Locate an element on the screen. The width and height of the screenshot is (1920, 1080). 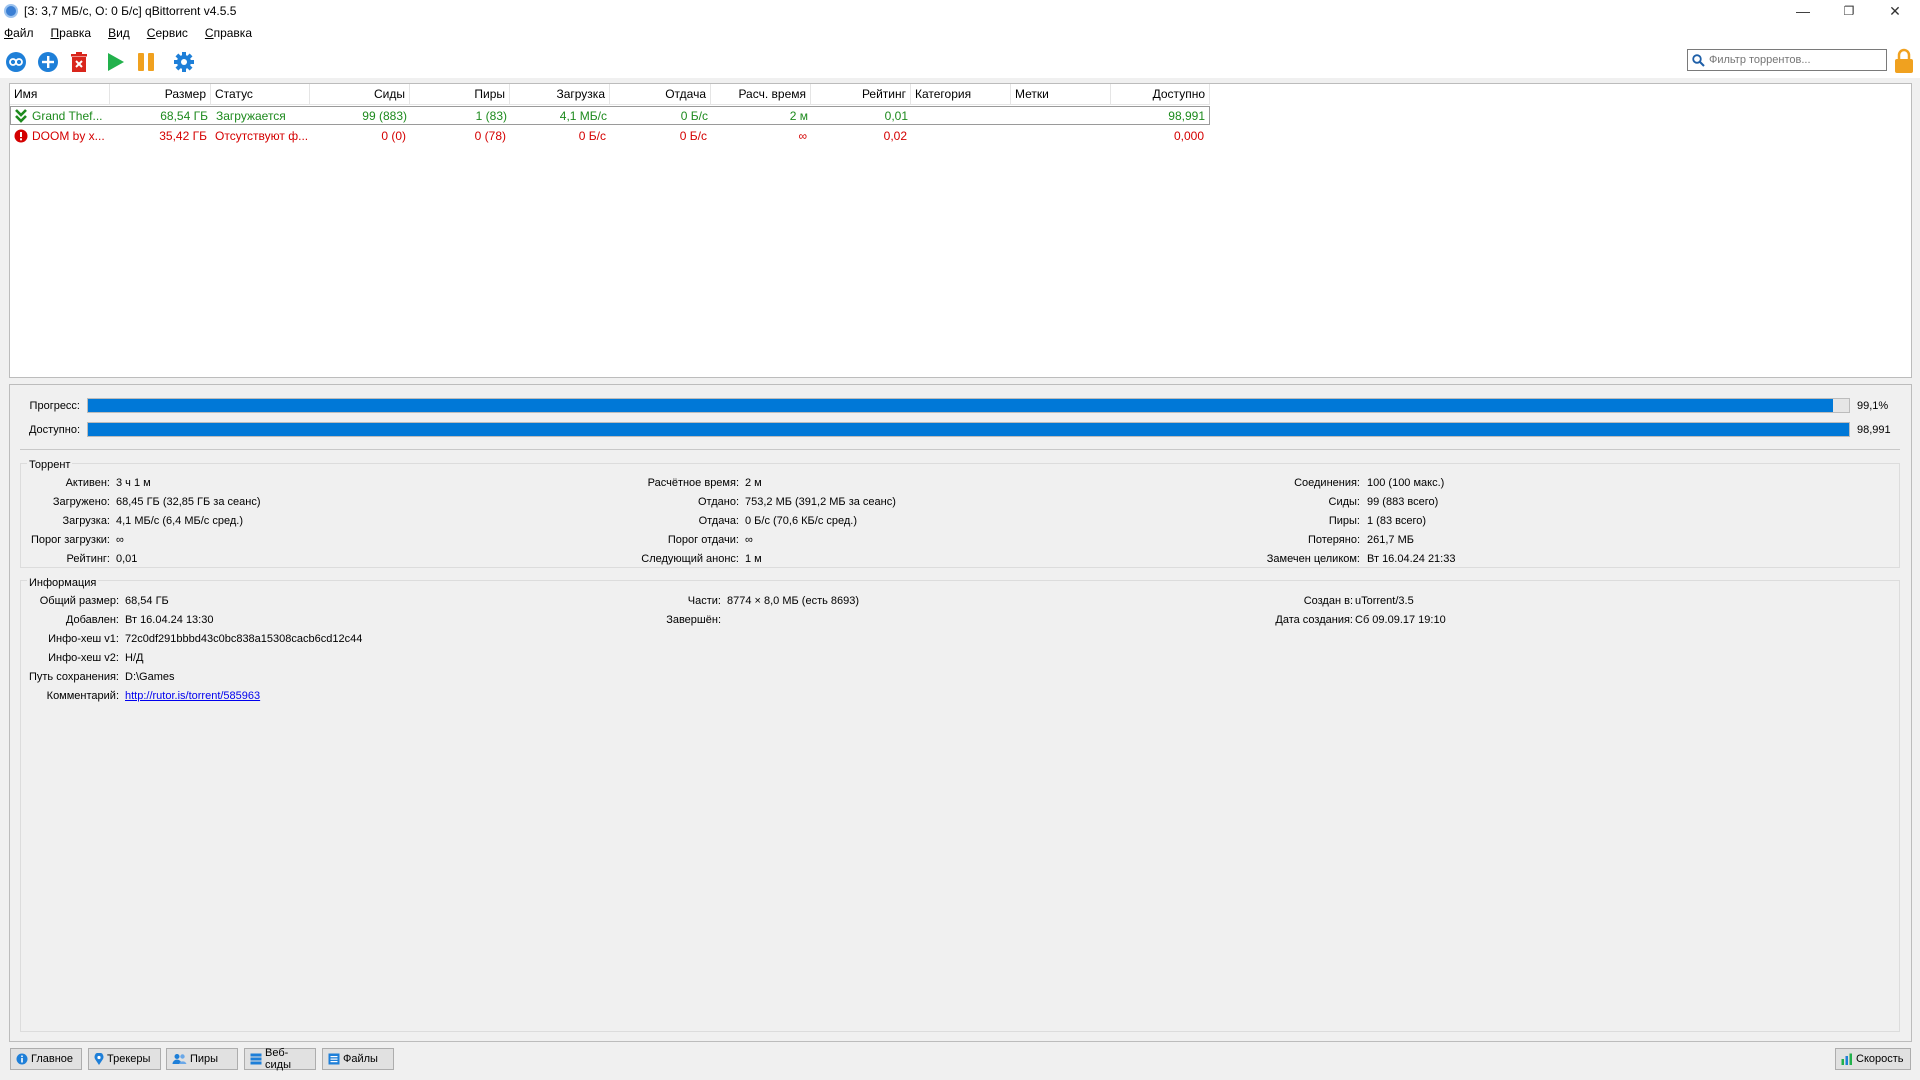
availability-bar is located at coordinates (968, 429).